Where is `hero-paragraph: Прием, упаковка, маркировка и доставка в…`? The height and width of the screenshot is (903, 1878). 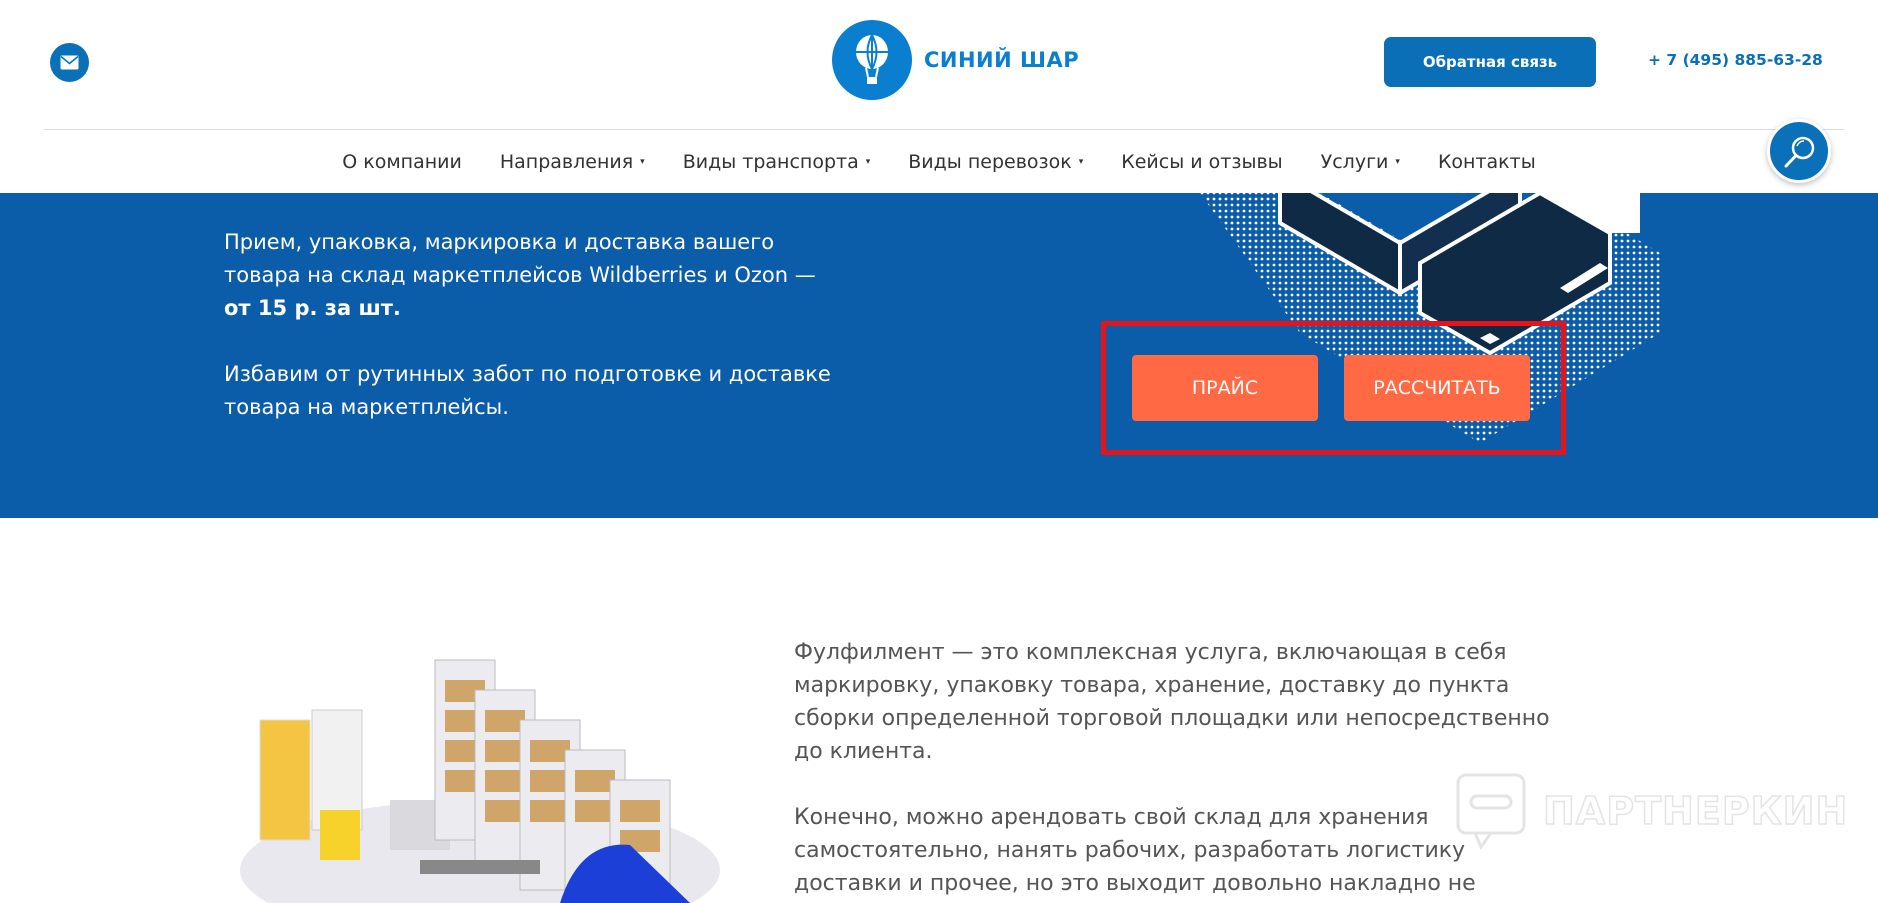 hero-paragraph: Прием, упаковка, маркировка и доставка в… is located at coordinates (534, 275).